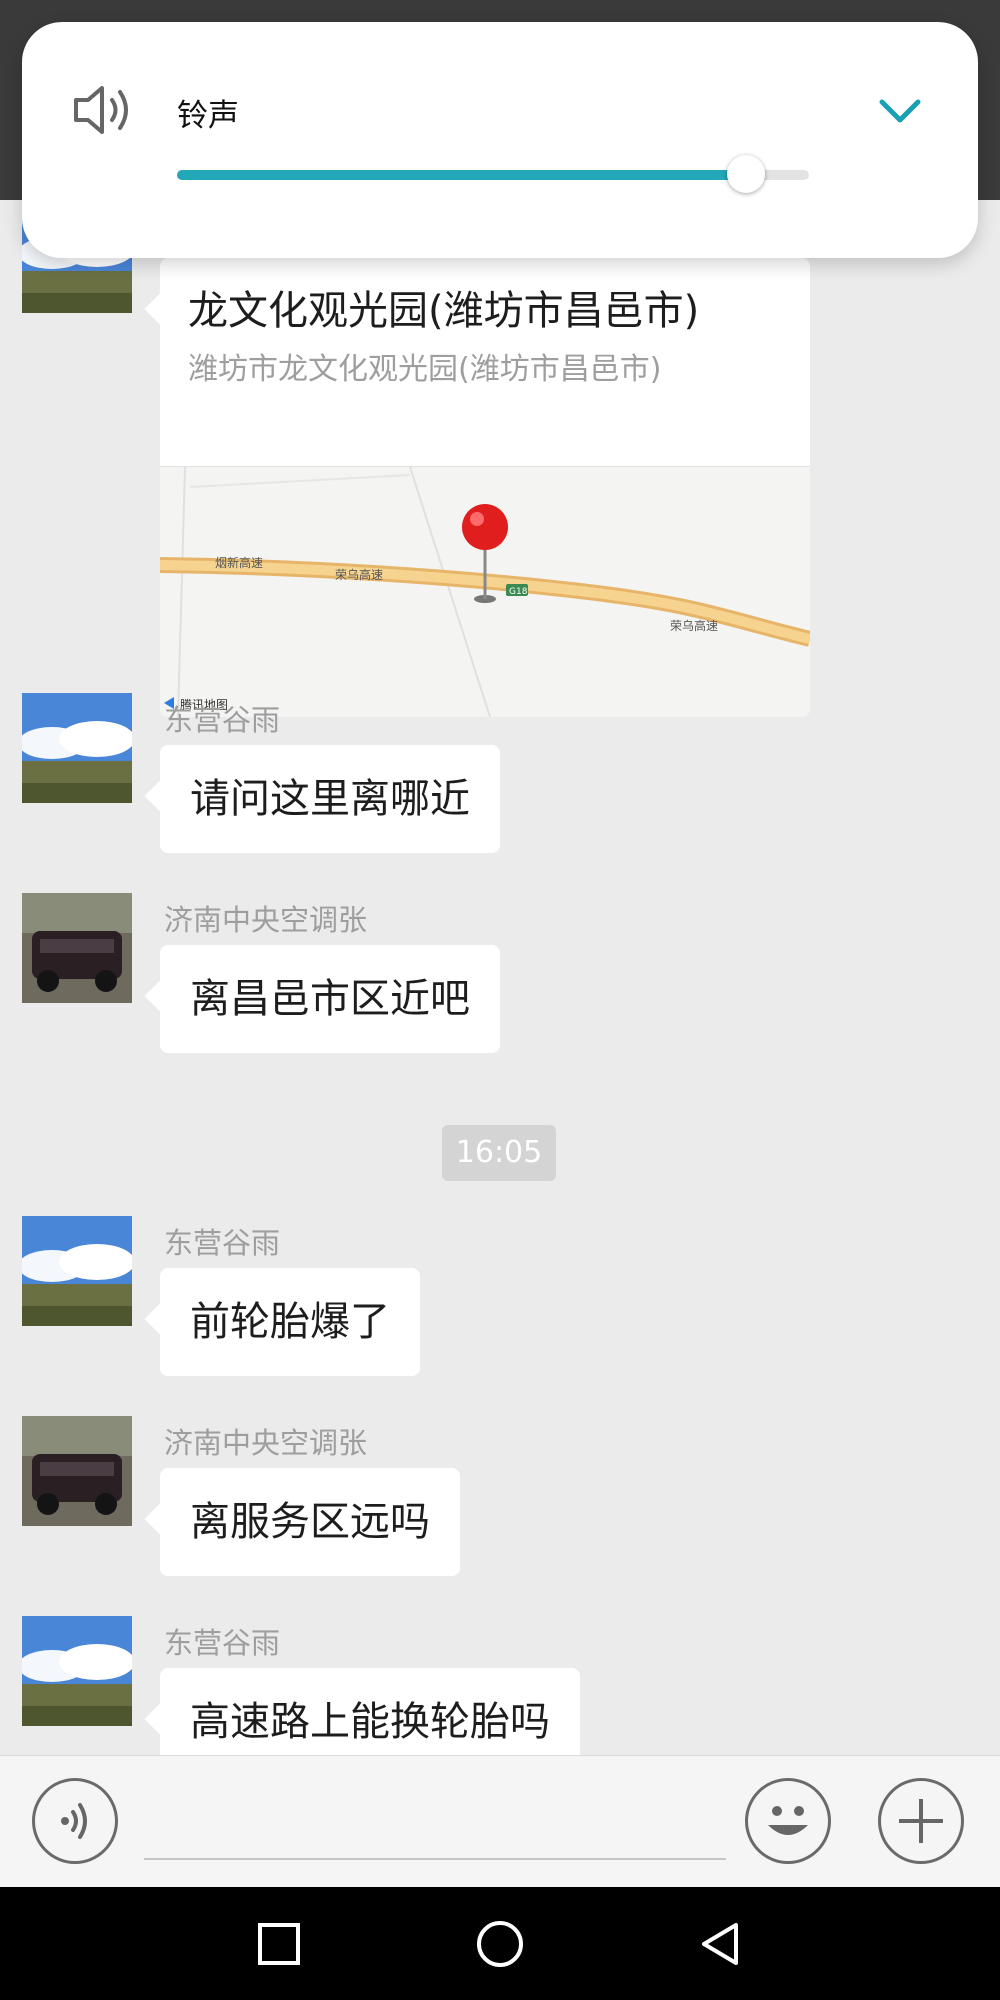  I want to click on voice-input-icon, so click(74, 1821).